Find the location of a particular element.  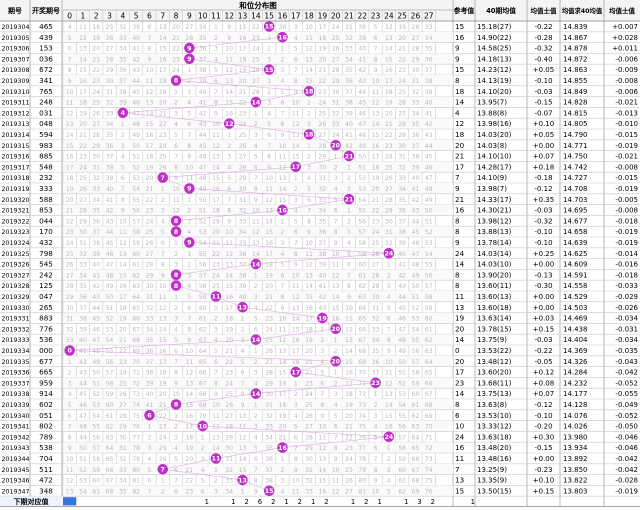

column-header-16: 16 is located at coordinates (283, 16).